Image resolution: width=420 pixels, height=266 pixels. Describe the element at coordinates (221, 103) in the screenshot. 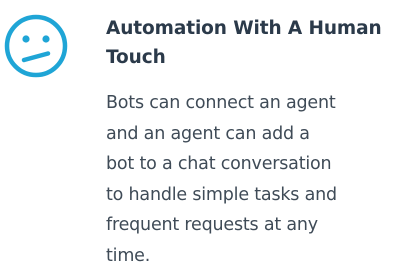

I see `feature-description-line: Bots can connect an agent` at that location.